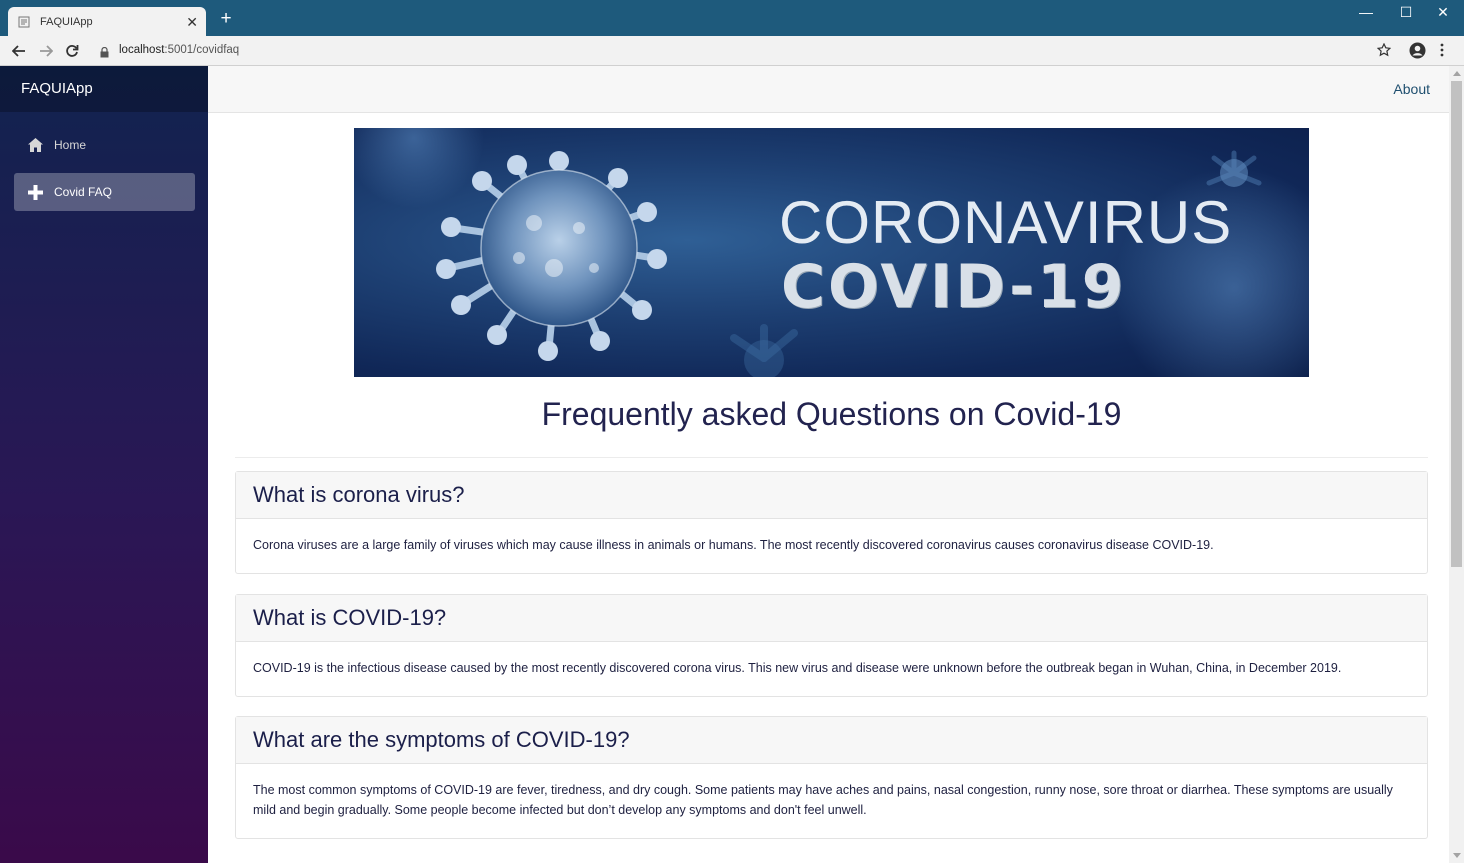  I want to click on new-tab-button: +, so click(226, 18).